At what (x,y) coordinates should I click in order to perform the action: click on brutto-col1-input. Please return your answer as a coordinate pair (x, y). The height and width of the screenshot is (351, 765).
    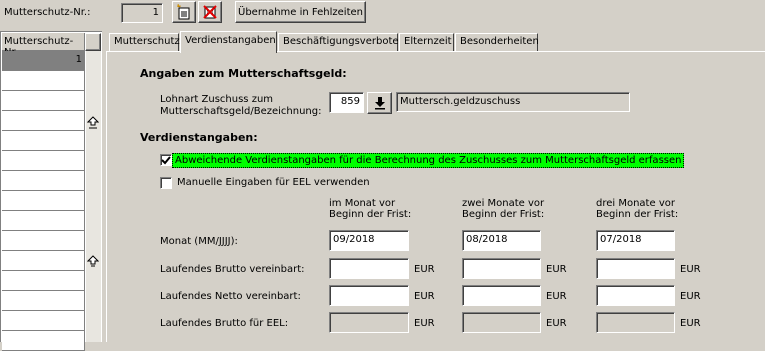
    Looking at the image, I should click on (369, 268).